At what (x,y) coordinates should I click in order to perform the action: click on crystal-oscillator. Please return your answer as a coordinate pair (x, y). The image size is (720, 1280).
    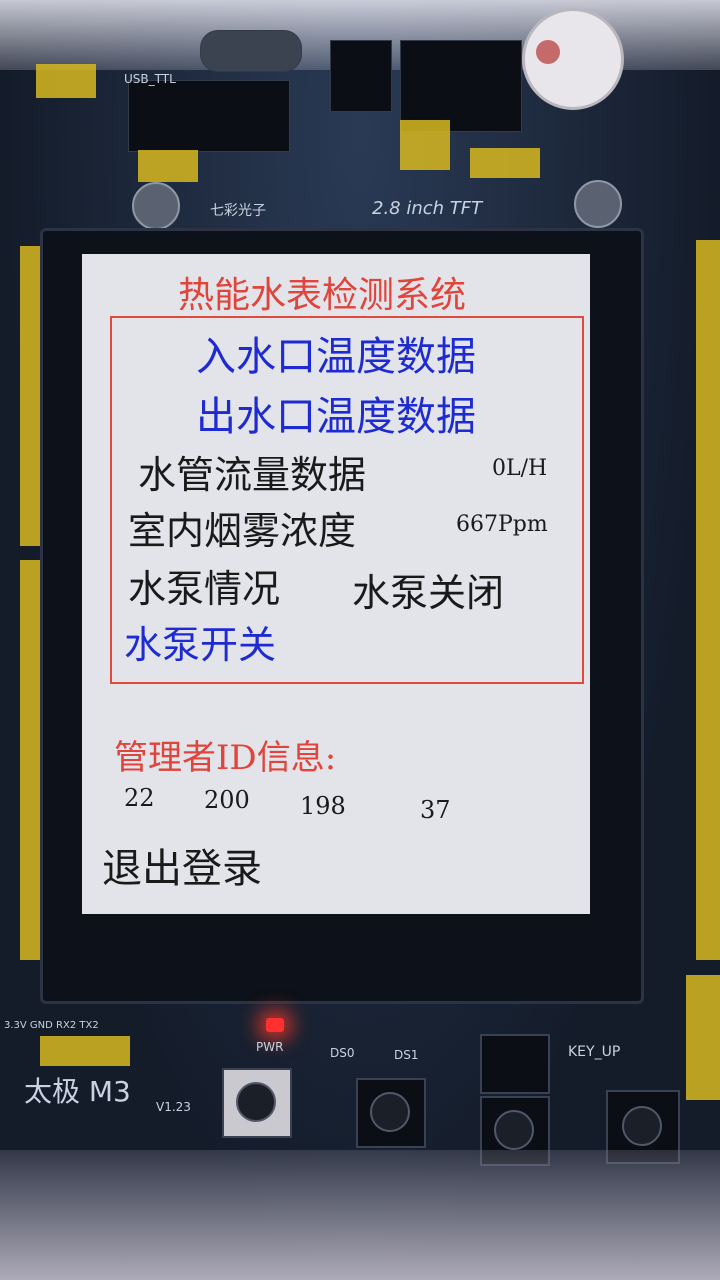
    Looking at the image, I should click on (251, 51).